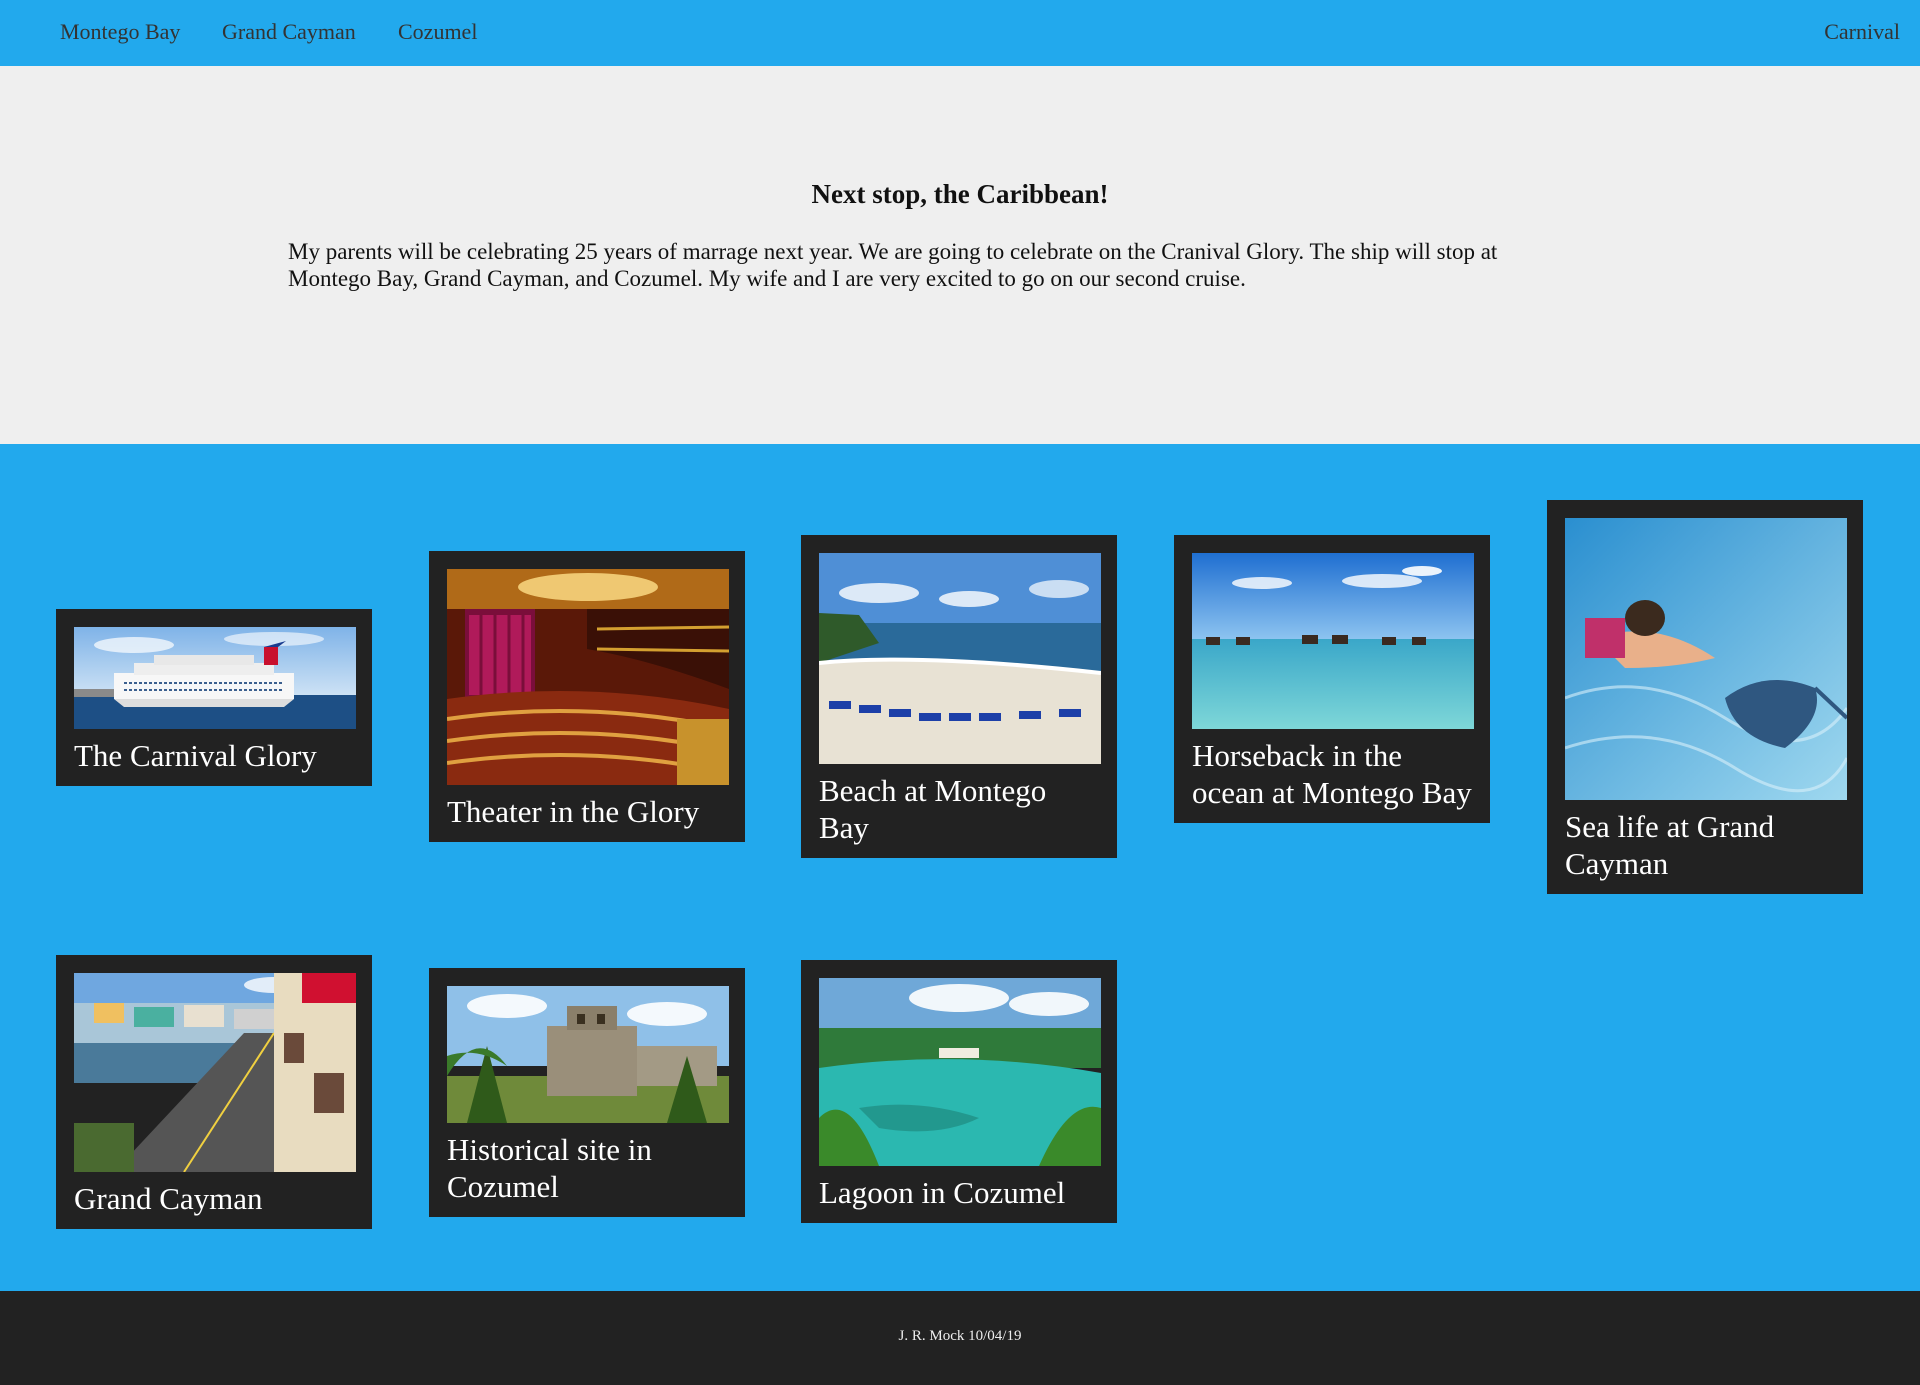 The width and height of the screenshot is (1920, 1385). I want to click on stingray-photo, so click(1706, 659).